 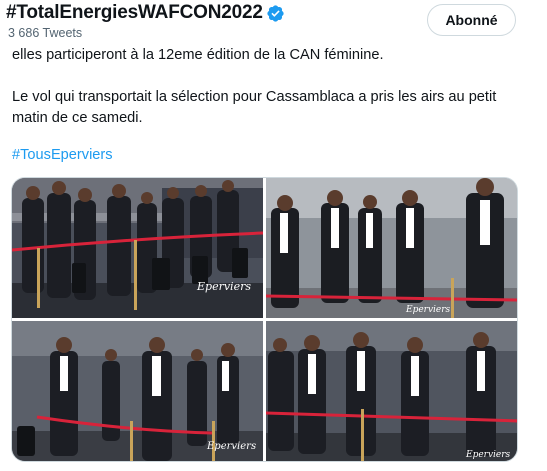 I want to click on photo-queue-3: Eperviers, so click(x=137, y=391).